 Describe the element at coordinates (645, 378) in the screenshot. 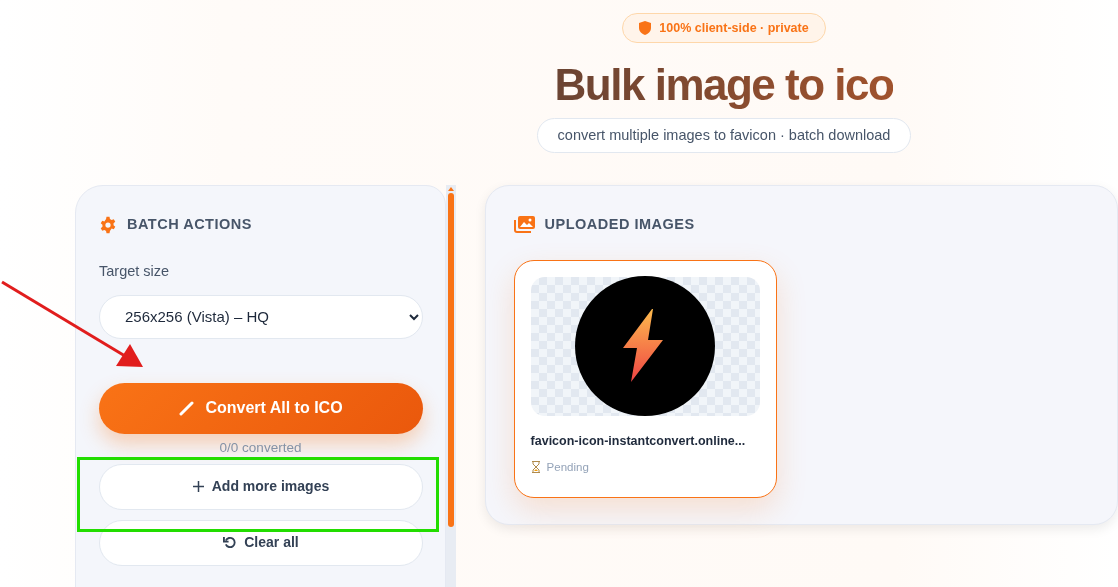

I see `image-card: favicon-icon-instantconvert.online... Pending` at that location.